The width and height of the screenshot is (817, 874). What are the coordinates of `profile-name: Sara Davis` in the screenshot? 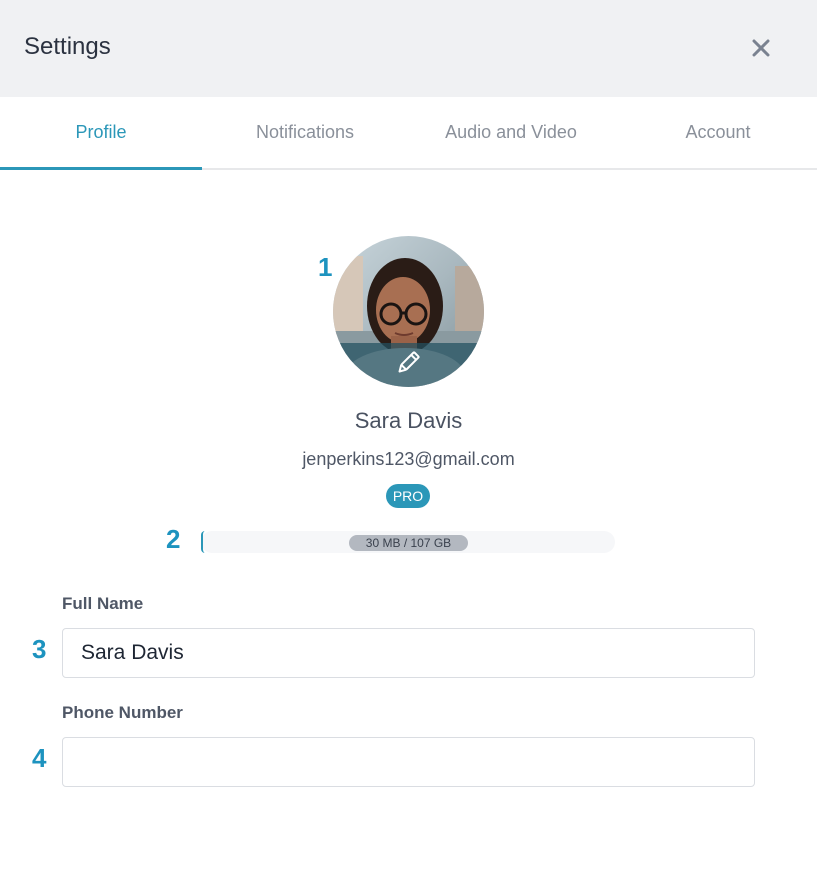 It's located at (408, 420).